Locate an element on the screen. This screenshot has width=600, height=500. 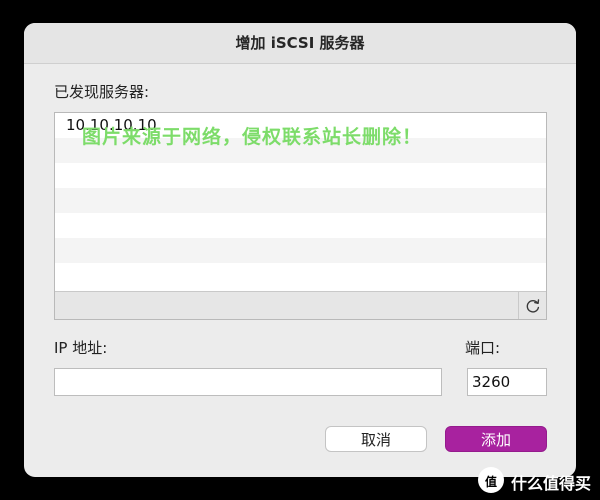
logo-mark-glyph: 值 is located at coordinates (491, 482).